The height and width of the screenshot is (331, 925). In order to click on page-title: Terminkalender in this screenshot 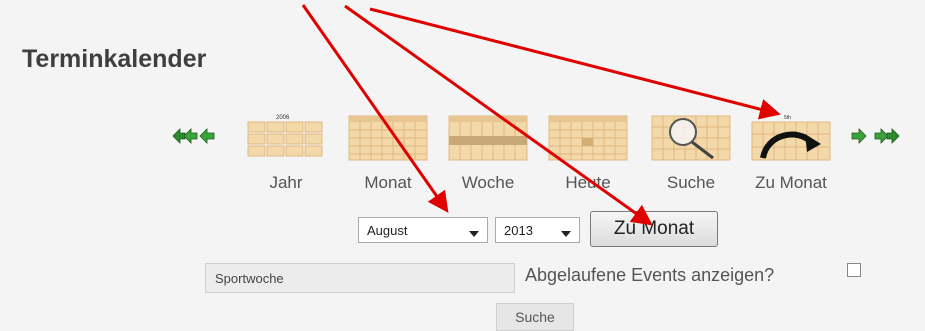, I will do `click(114, 59)`.